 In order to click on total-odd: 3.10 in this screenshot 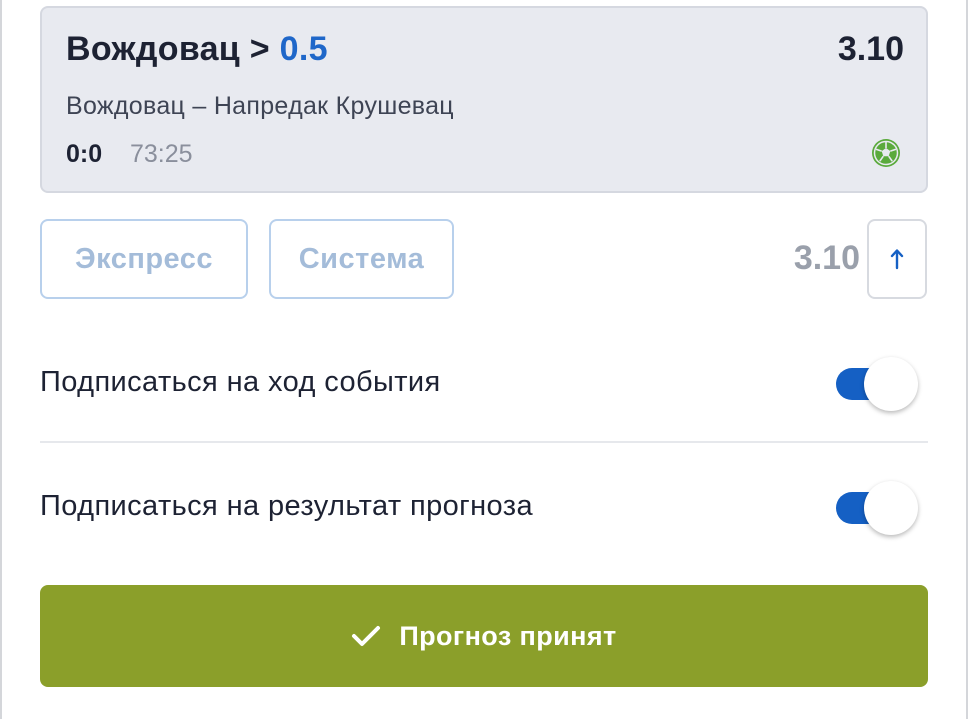, I will do `click(826, 258)`.